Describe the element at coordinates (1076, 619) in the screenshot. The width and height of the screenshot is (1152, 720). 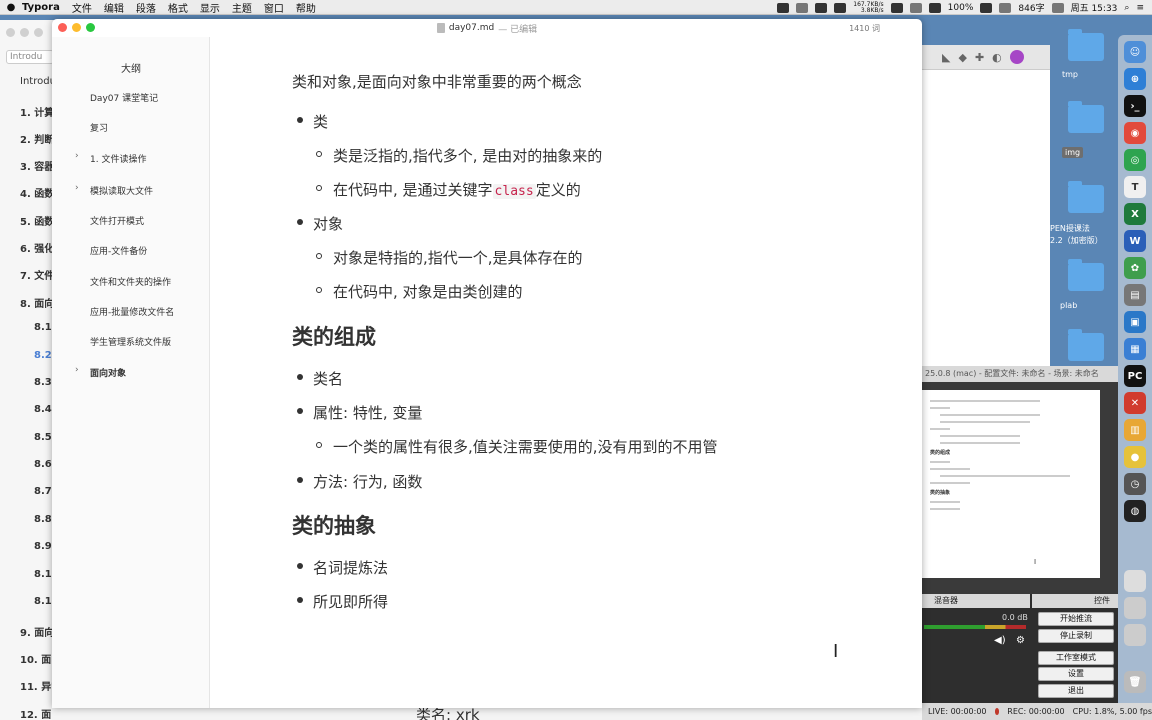
I see `start-streaming-button: 开始推流` at that location.